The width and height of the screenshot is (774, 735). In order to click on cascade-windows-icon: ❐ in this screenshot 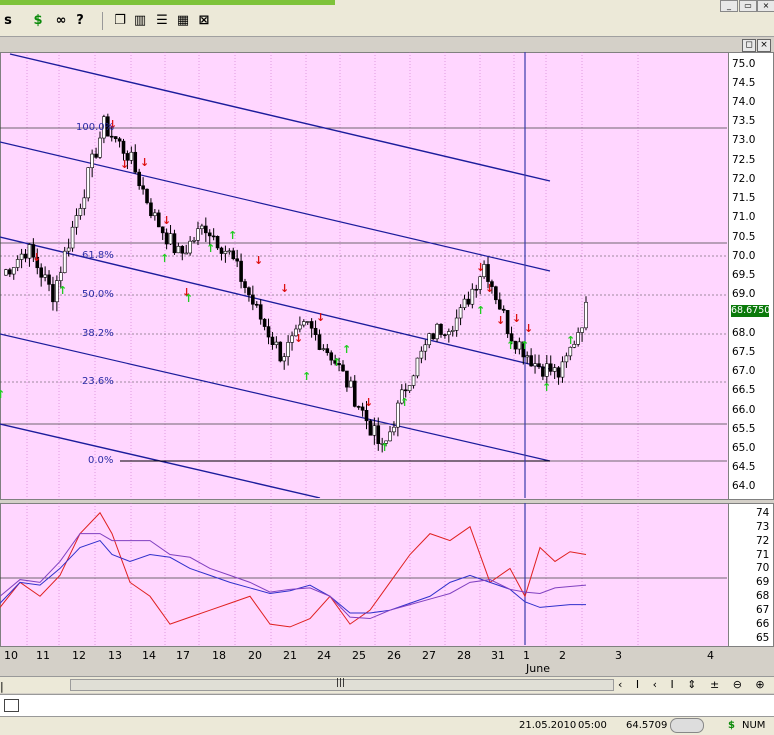, I will do `click(120, 21)`.